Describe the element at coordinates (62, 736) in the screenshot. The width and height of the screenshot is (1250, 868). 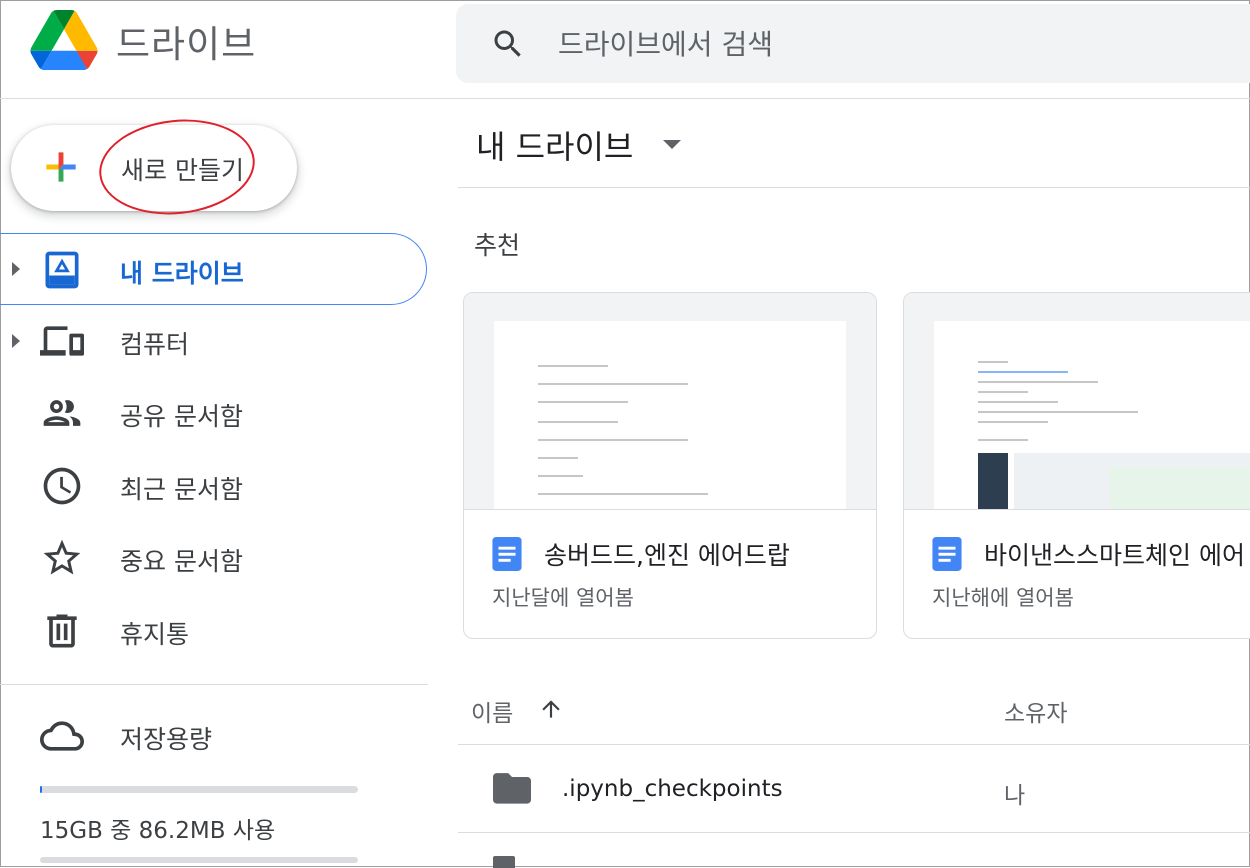
I see `cloud-icon` at that location.